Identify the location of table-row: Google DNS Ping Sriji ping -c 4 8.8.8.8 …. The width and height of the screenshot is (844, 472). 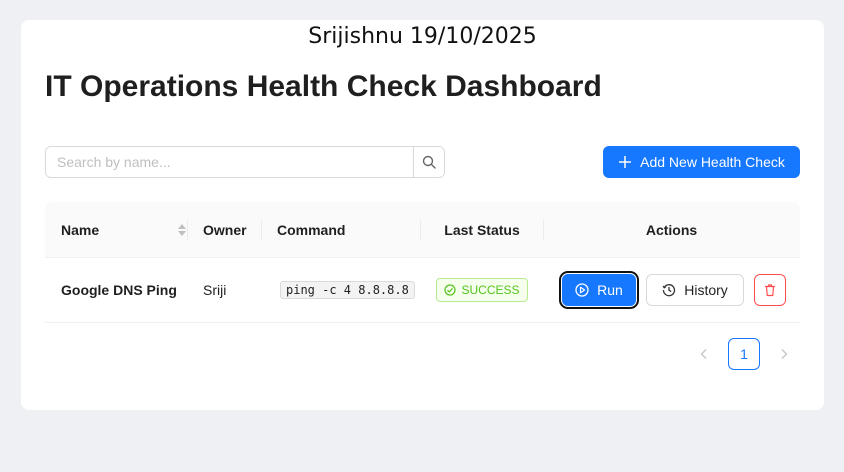
(422, 290).